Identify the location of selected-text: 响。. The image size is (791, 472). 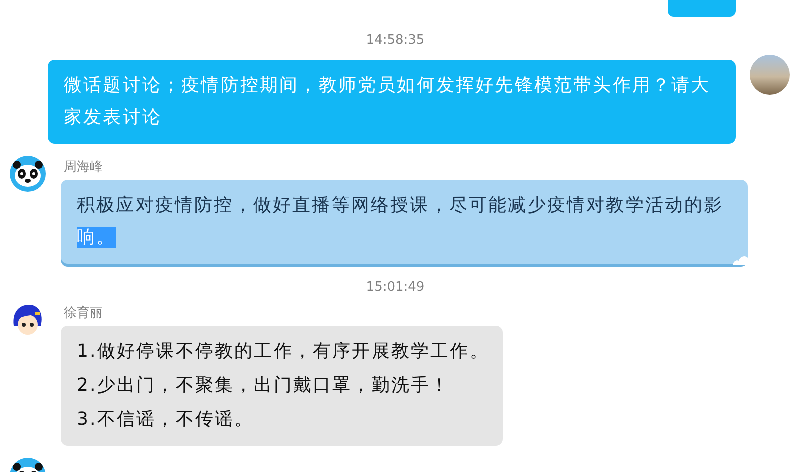
(96, 237).